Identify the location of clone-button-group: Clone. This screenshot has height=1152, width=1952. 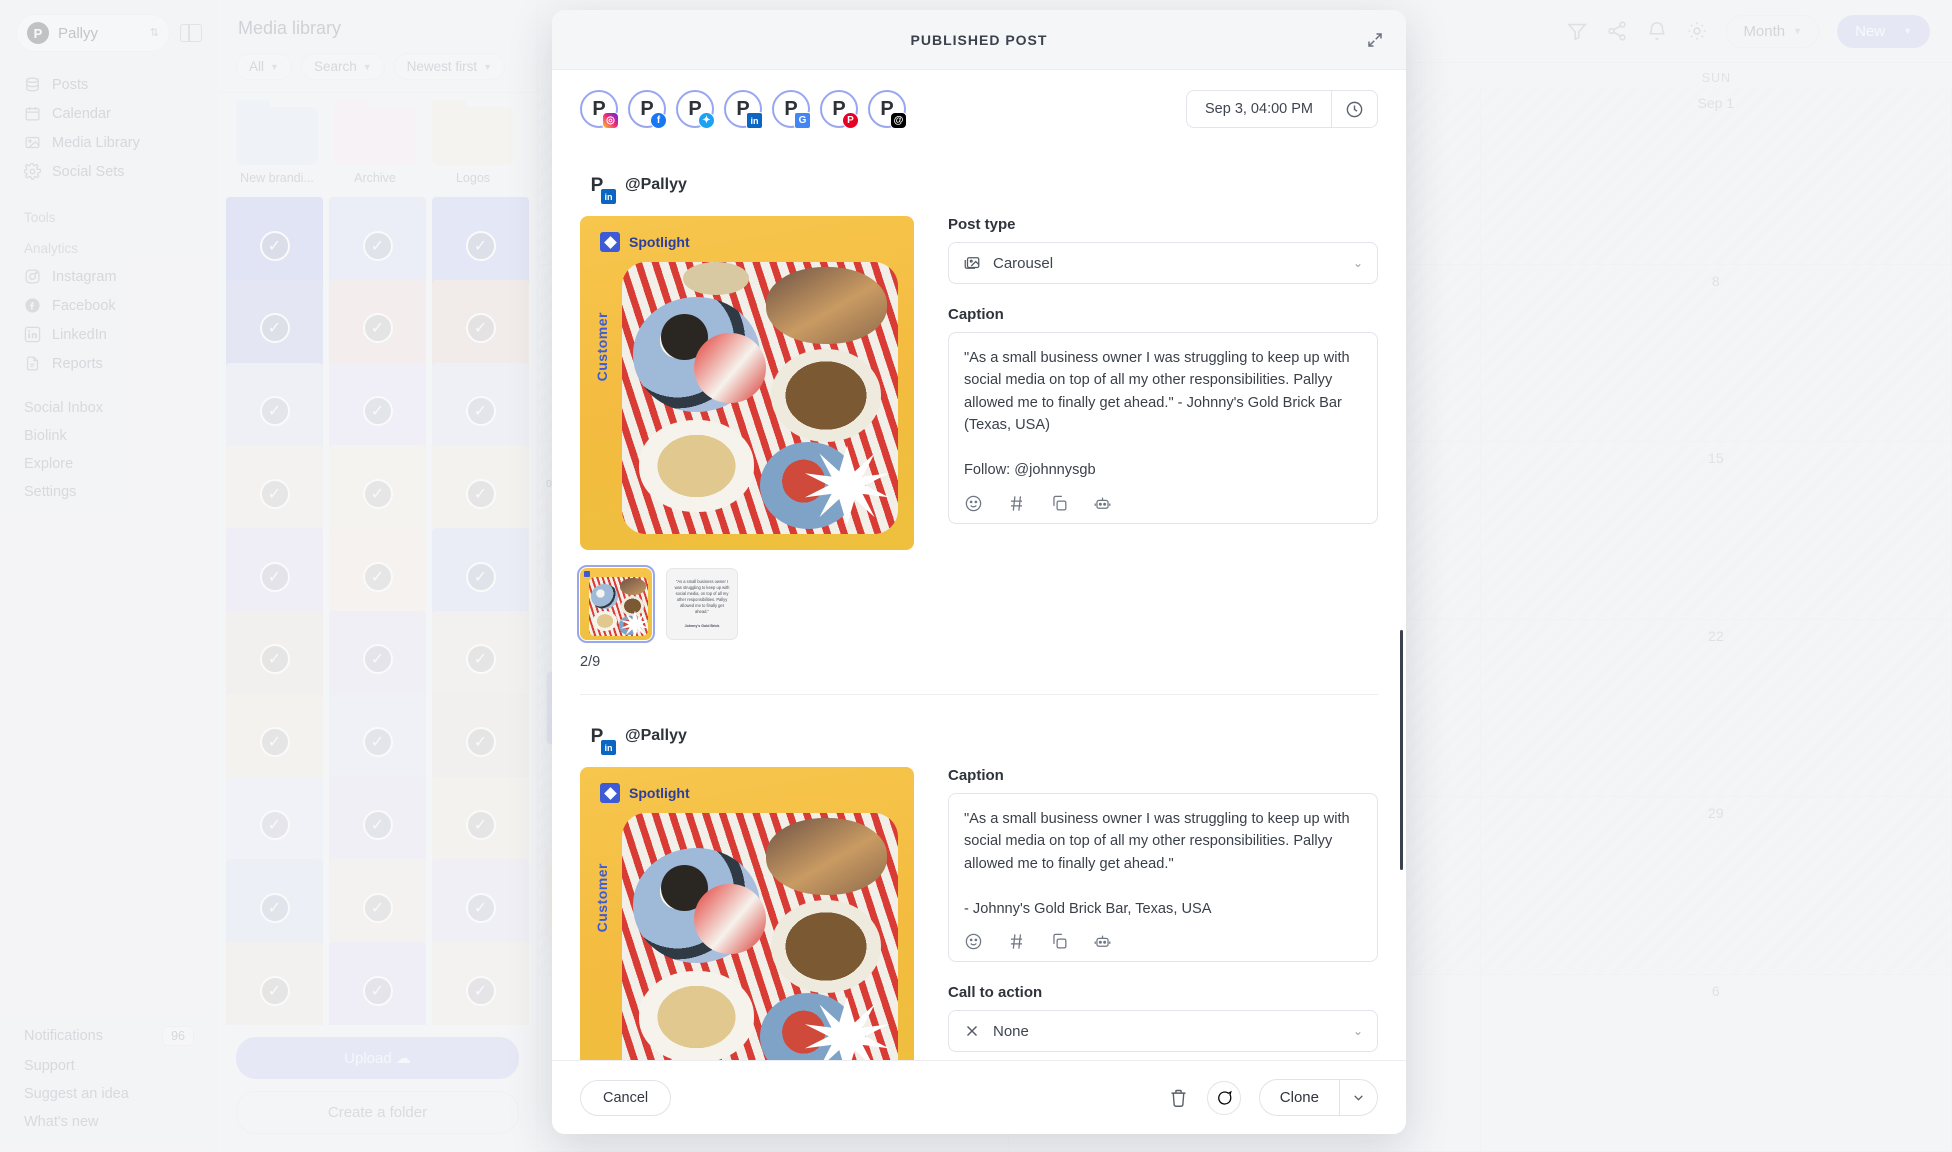
(1318, 1097).